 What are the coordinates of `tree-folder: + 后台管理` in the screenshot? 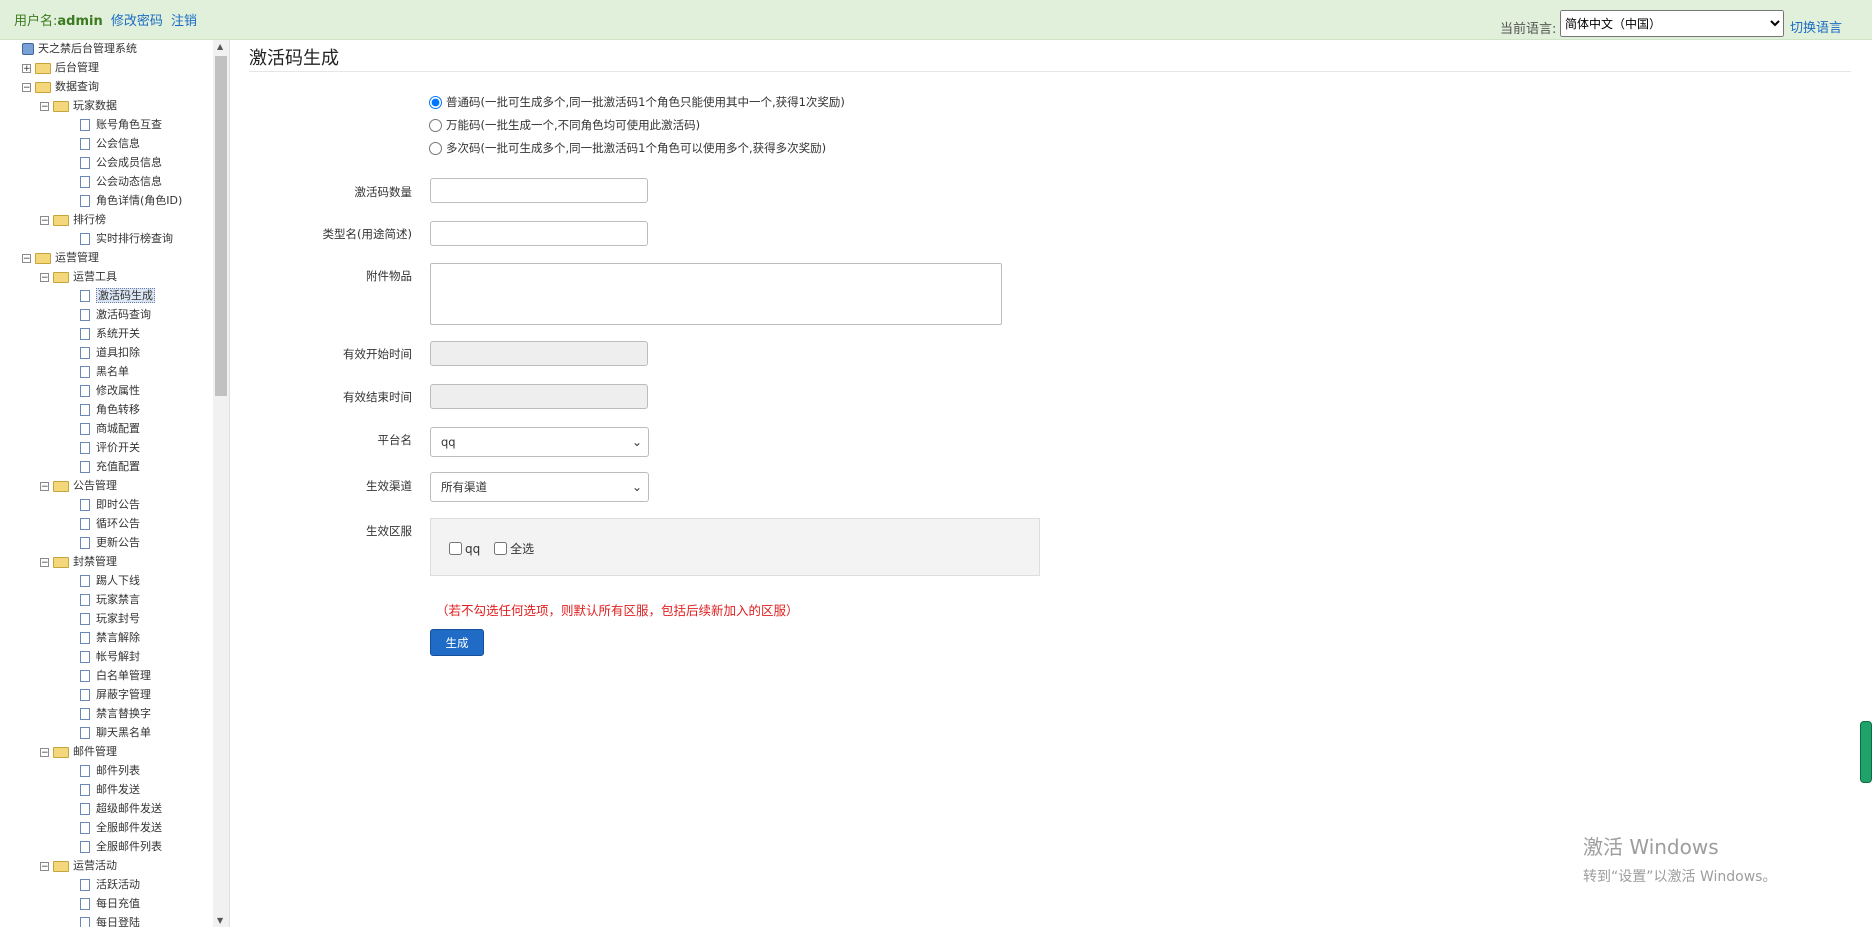 It's located at (60, 68).